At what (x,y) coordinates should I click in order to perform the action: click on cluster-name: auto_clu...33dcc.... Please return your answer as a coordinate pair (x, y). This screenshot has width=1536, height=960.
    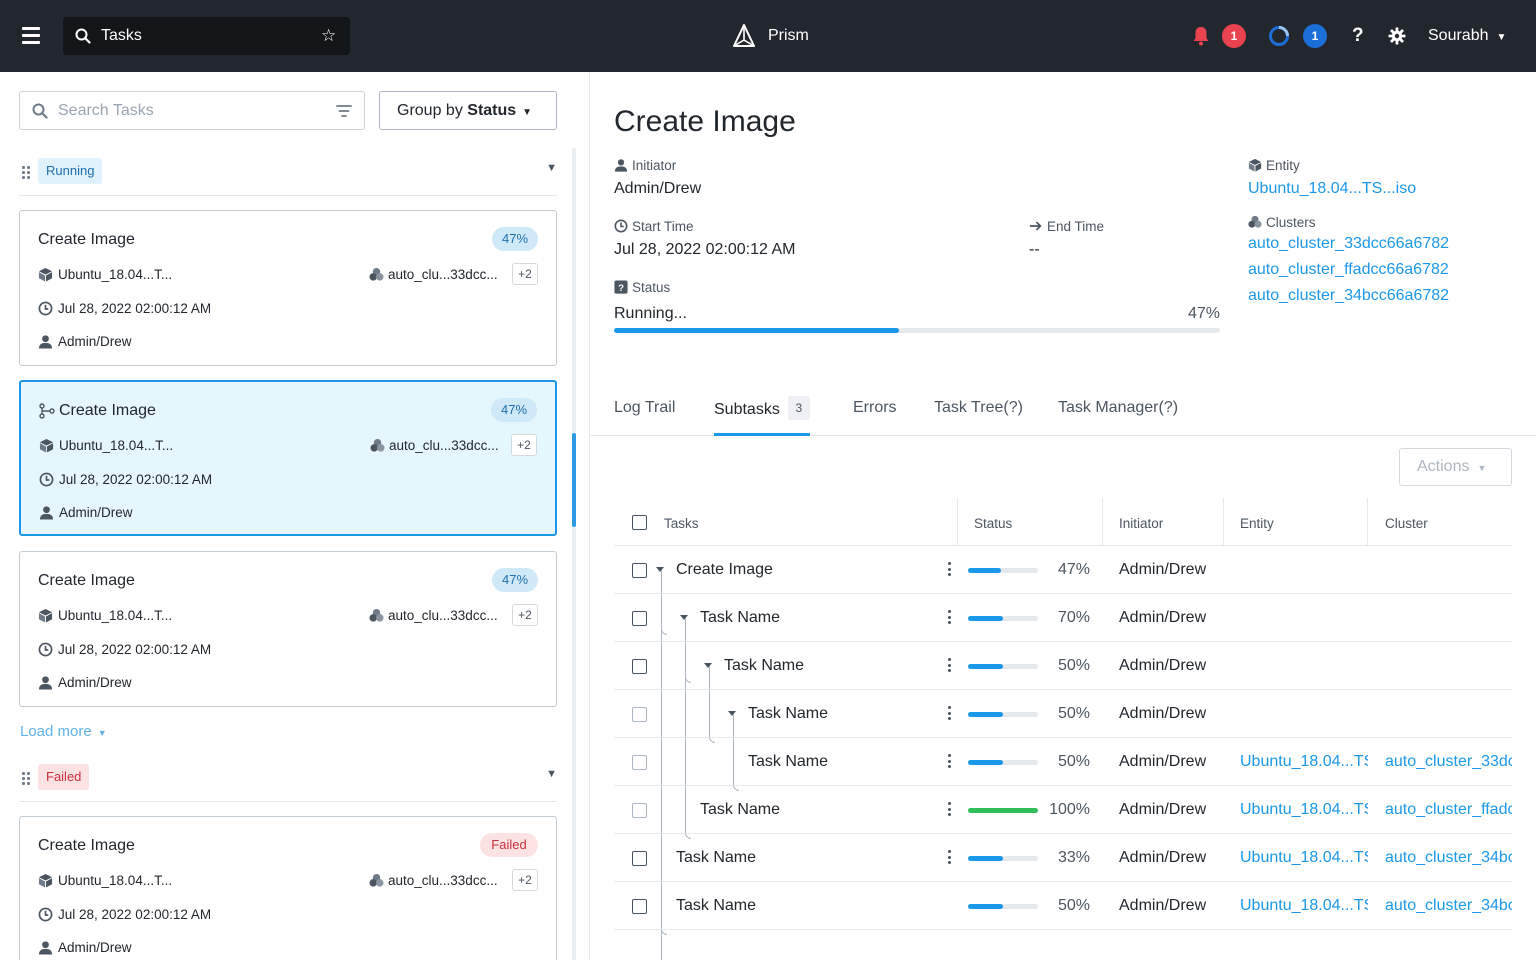
    Looking at the image, I should click on (443, 880).